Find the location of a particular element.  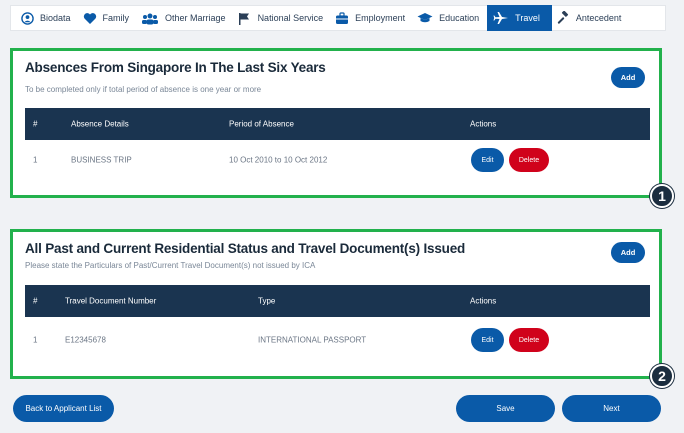

tab-employment: Employment is located at coordinates (372, 18).